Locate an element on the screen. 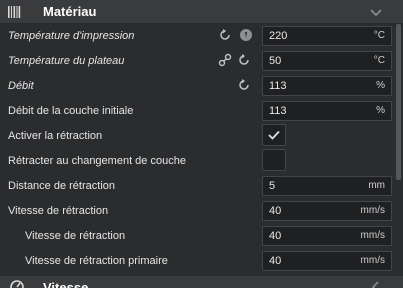 The width and height of the screenshot is (403, 288). setting-row-retraction-retract-speed: Vitesse de rétraction 40 mm/s is located at coordinates (201, 236).